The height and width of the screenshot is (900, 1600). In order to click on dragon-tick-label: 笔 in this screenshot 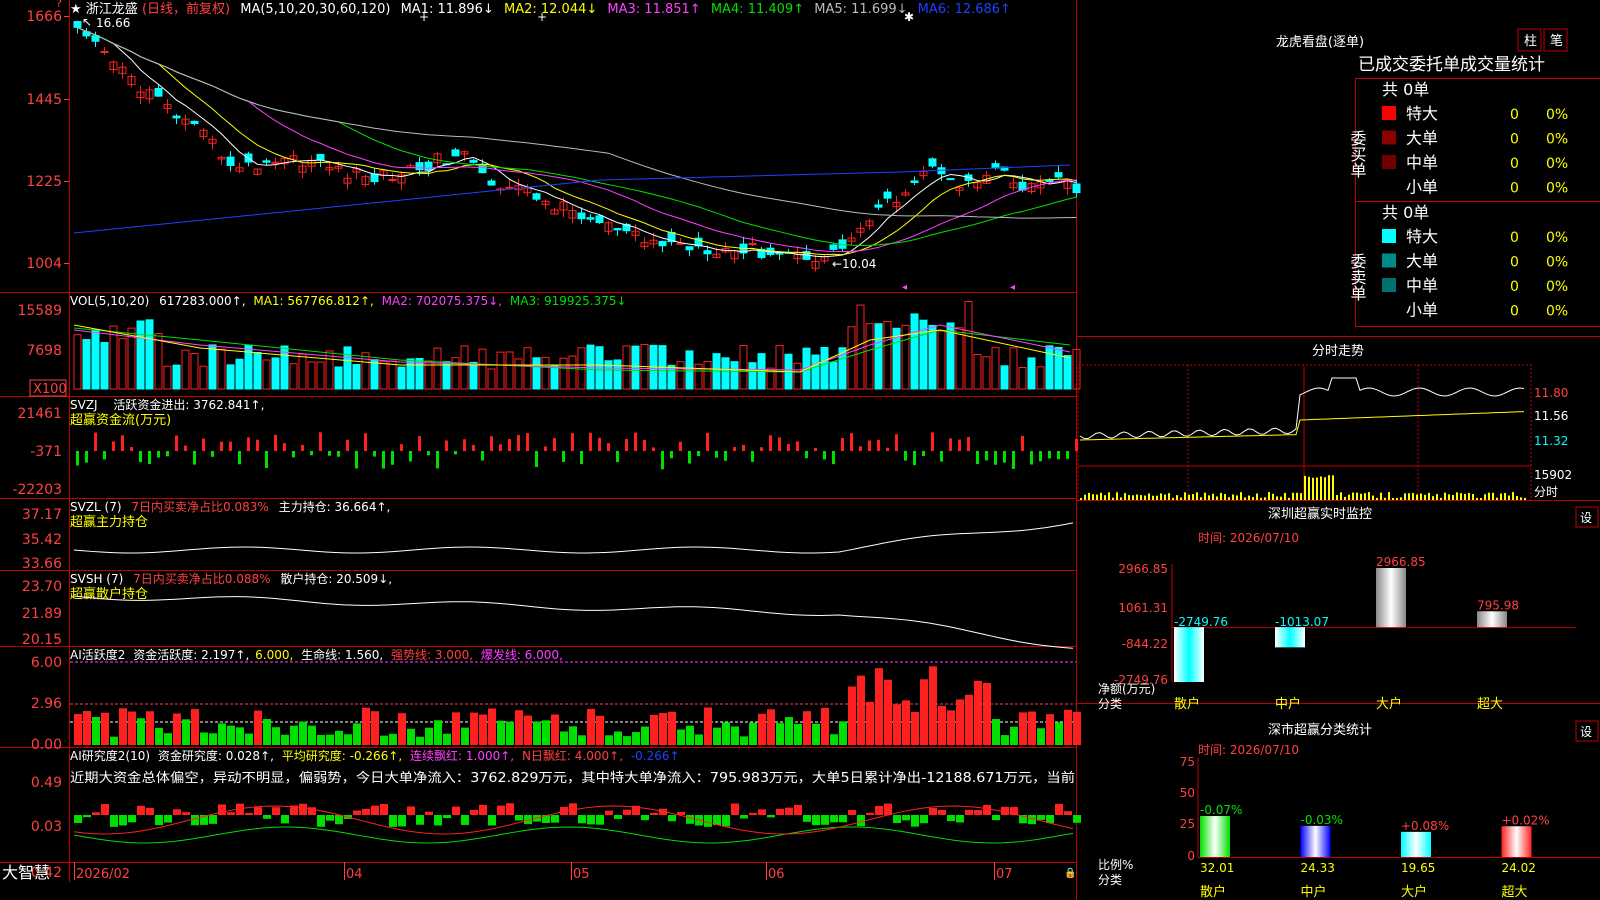, I will do `click(1556, 41)`.